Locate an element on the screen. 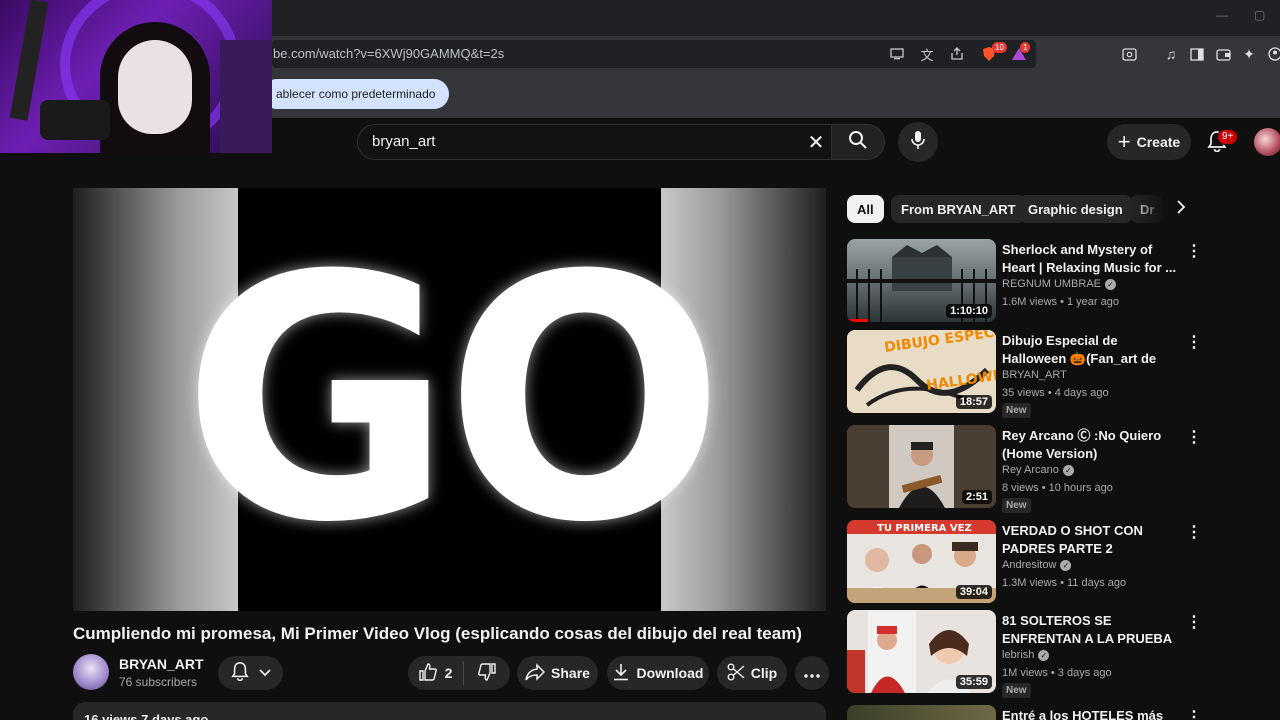 The height and width of the screenshot is (720, 1280). minimize-icon: — is located at coordinates (1222, 15).